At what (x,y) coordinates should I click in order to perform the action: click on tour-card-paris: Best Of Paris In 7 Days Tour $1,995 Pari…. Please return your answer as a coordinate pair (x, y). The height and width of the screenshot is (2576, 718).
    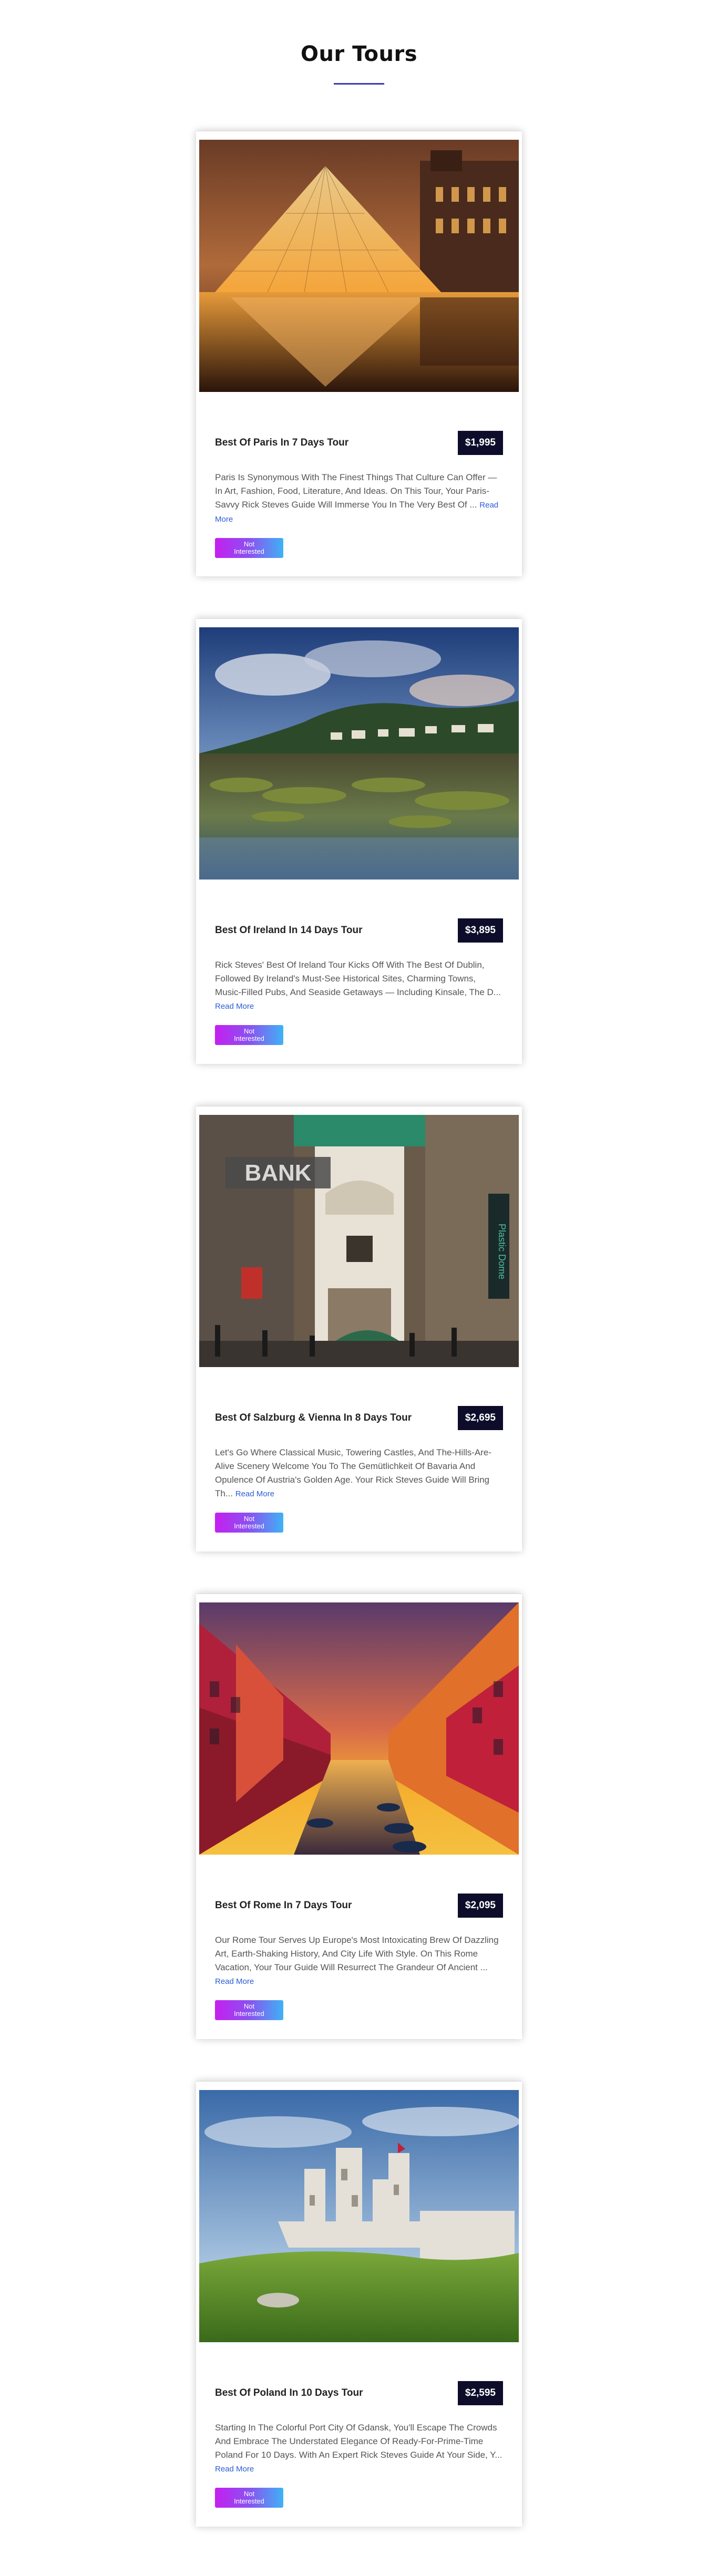
    Looking at the image, I should click on (359, 353).